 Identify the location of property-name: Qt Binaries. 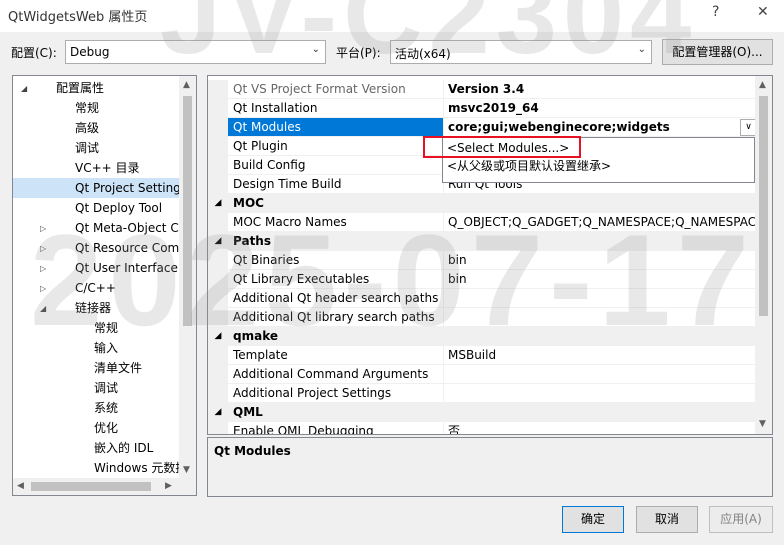
(335, 260).